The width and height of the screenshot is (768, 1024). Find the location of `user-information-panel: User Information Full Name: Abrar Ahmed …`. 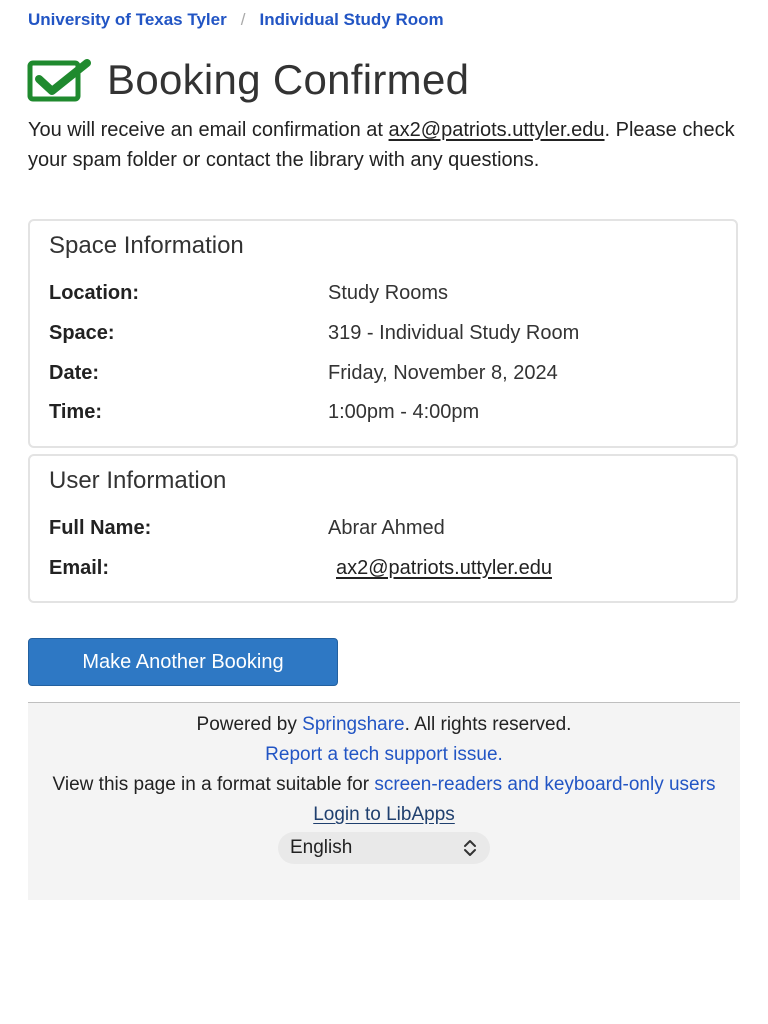

user-information-panel: User Information Full Name: Abrar Ahmed … is located at coordinates (383, 528).